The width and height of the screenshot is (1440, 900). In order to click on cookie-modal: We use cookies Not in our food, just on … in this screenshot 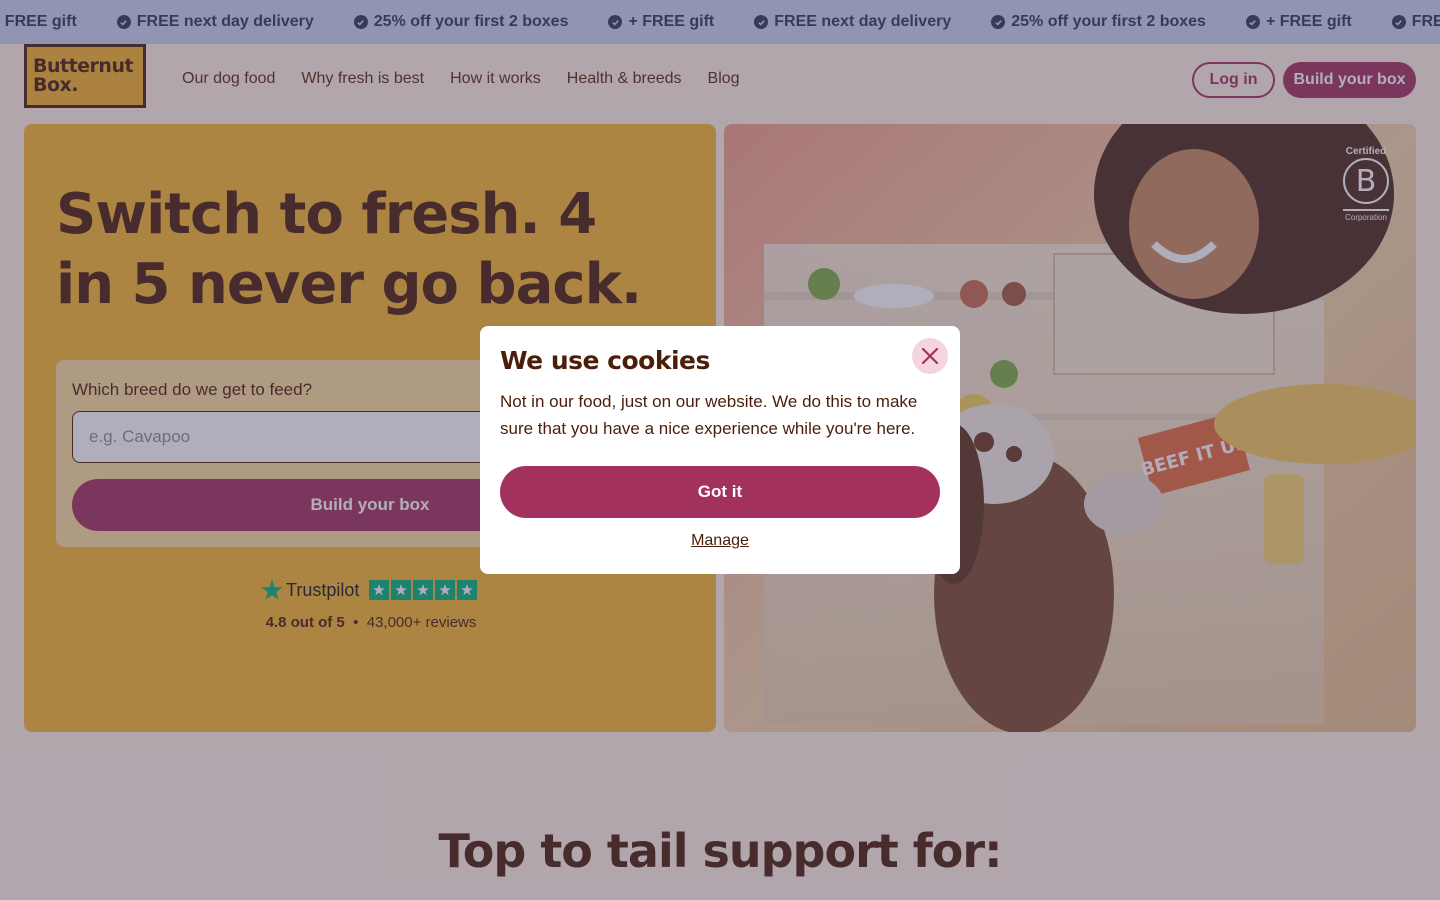, I will do `click(720, 450)`.